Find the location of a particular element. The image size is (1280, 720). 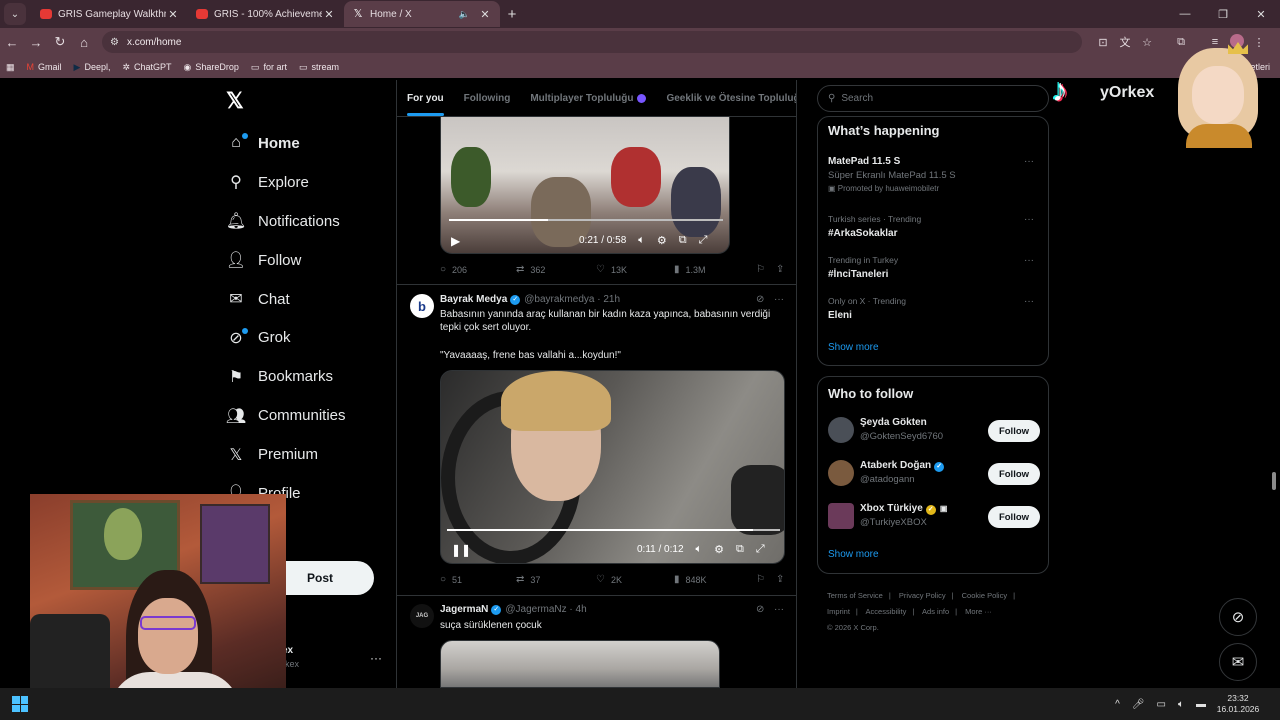

system-clock: 23:32 16.01.2026 is located at coordinates (1238, 704).